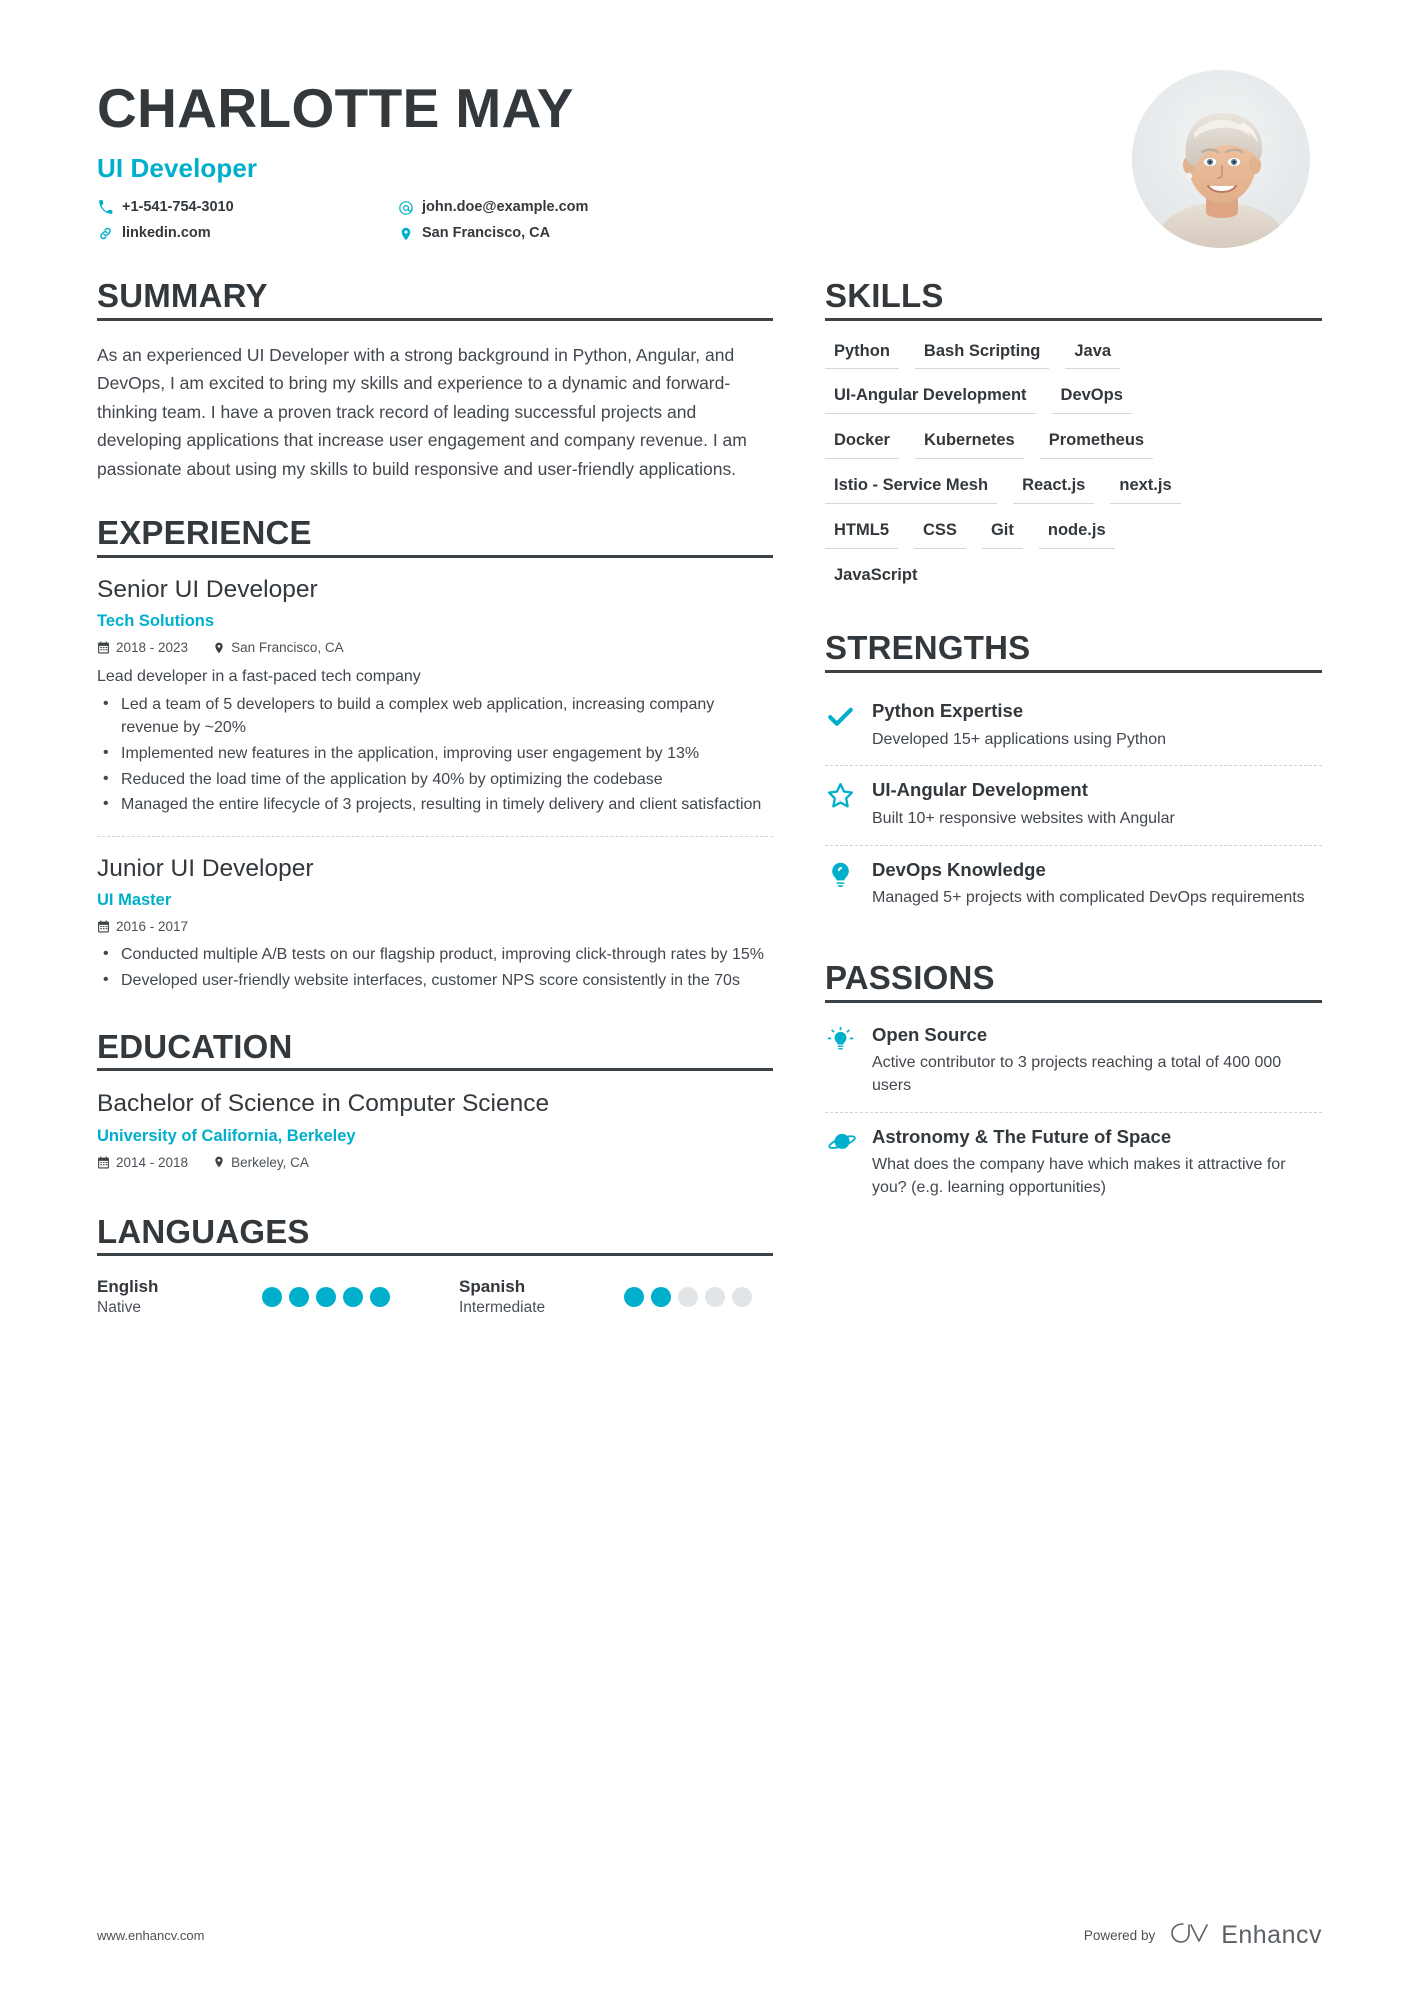  Describe the element at coordinates (840, 884) in the screenshot. I see `lightbulb-icon` at that location.